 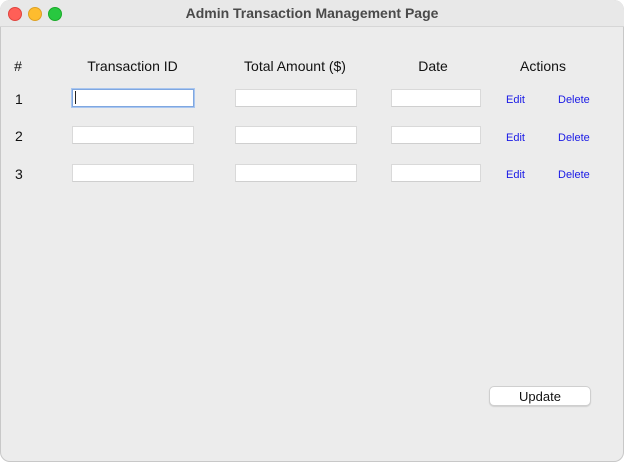 I want to click on header-num: #, so click(x=18, y=66).